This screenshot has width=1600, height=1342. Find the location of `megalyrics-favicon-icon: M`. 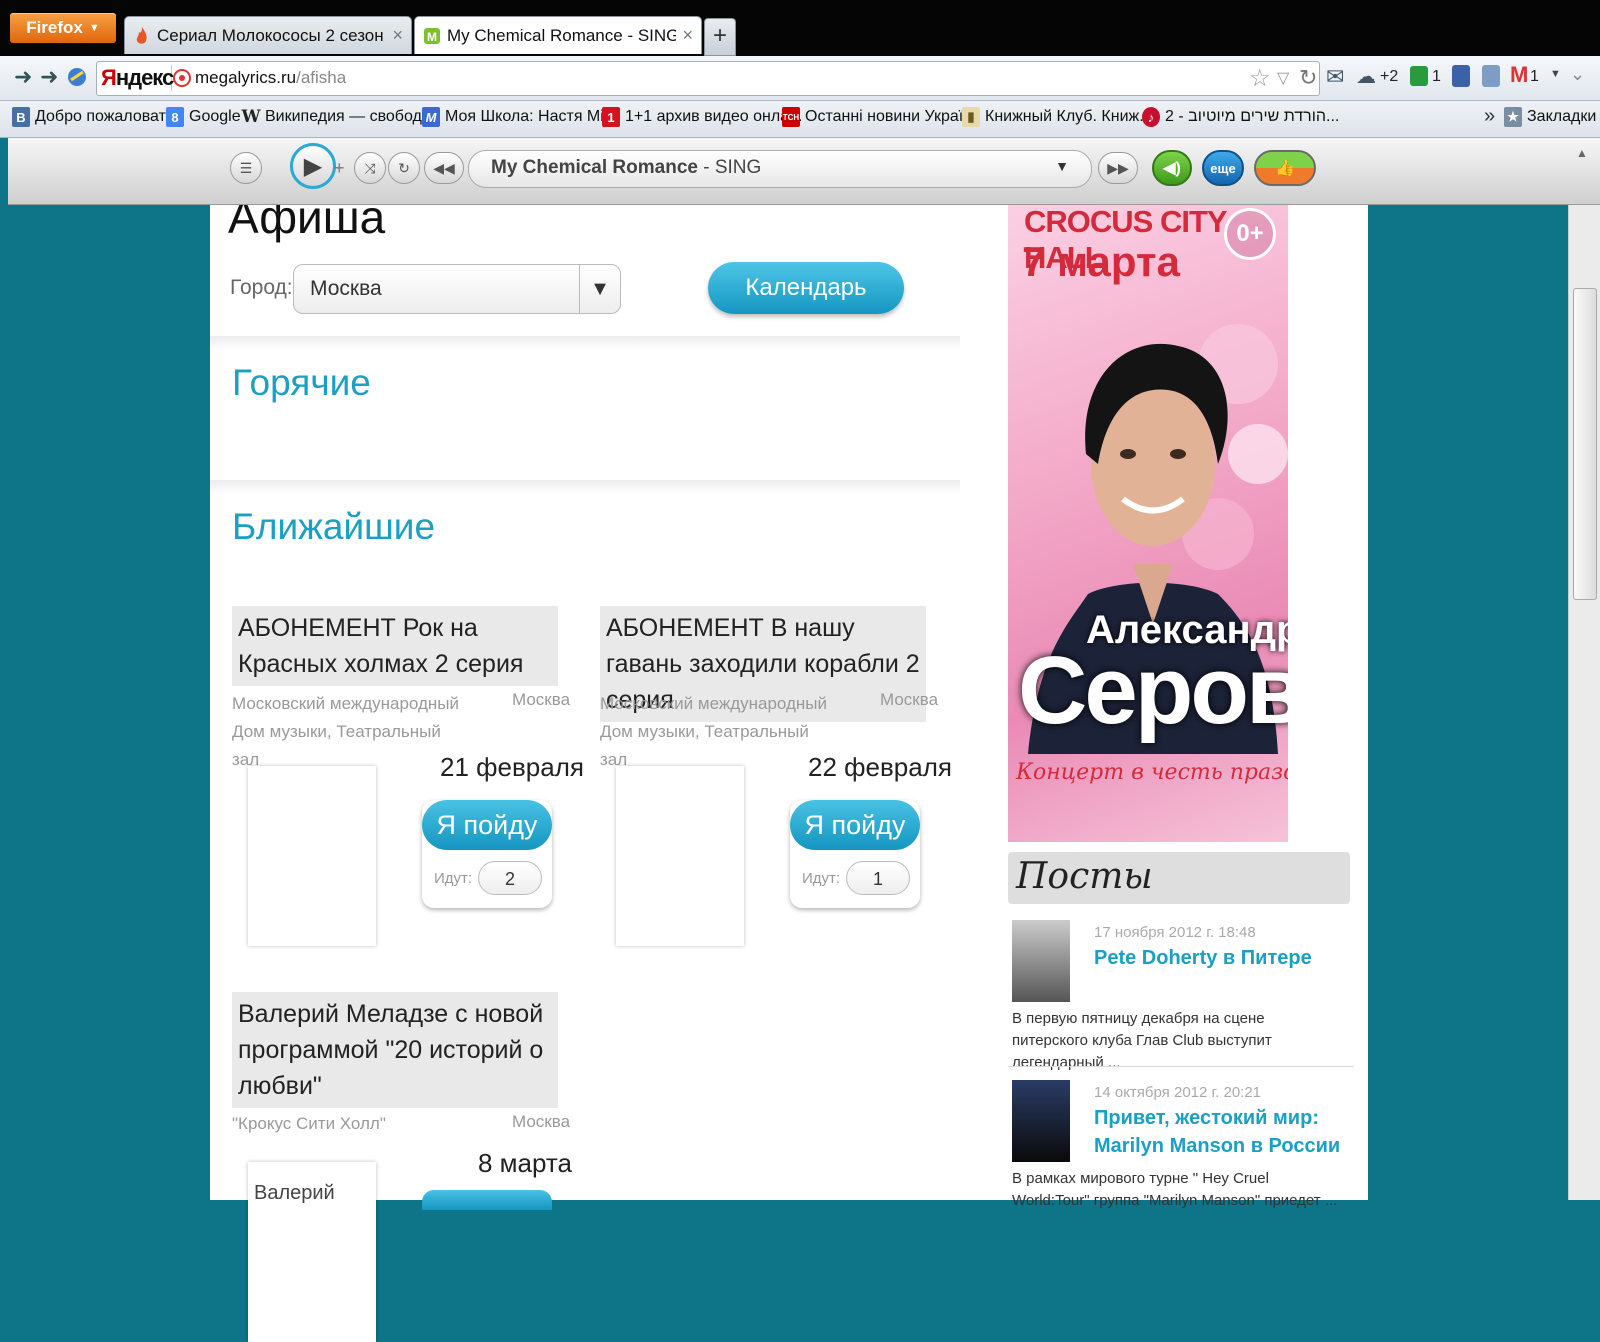

megalyrics-favicon-icon: M is located at coordinates (432, 35).